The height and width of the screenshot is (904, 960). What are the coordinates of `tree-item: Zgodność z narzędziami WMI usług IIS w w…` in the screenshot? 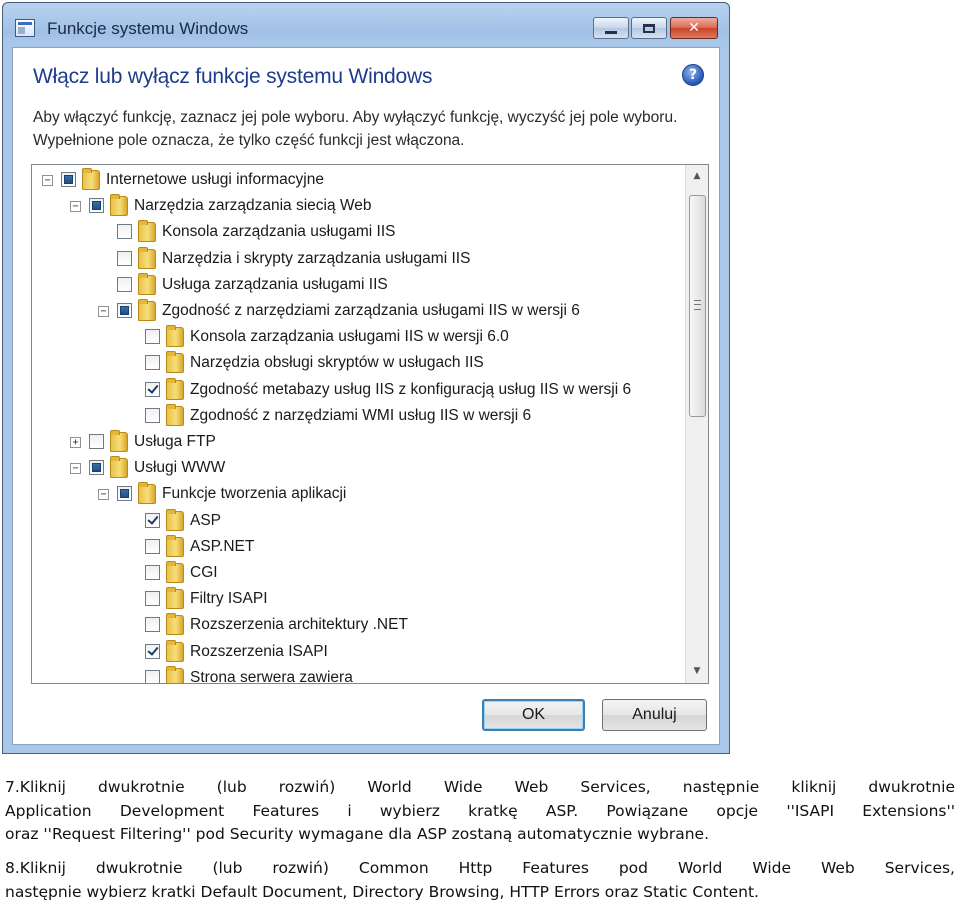 It's located at (357, 416).